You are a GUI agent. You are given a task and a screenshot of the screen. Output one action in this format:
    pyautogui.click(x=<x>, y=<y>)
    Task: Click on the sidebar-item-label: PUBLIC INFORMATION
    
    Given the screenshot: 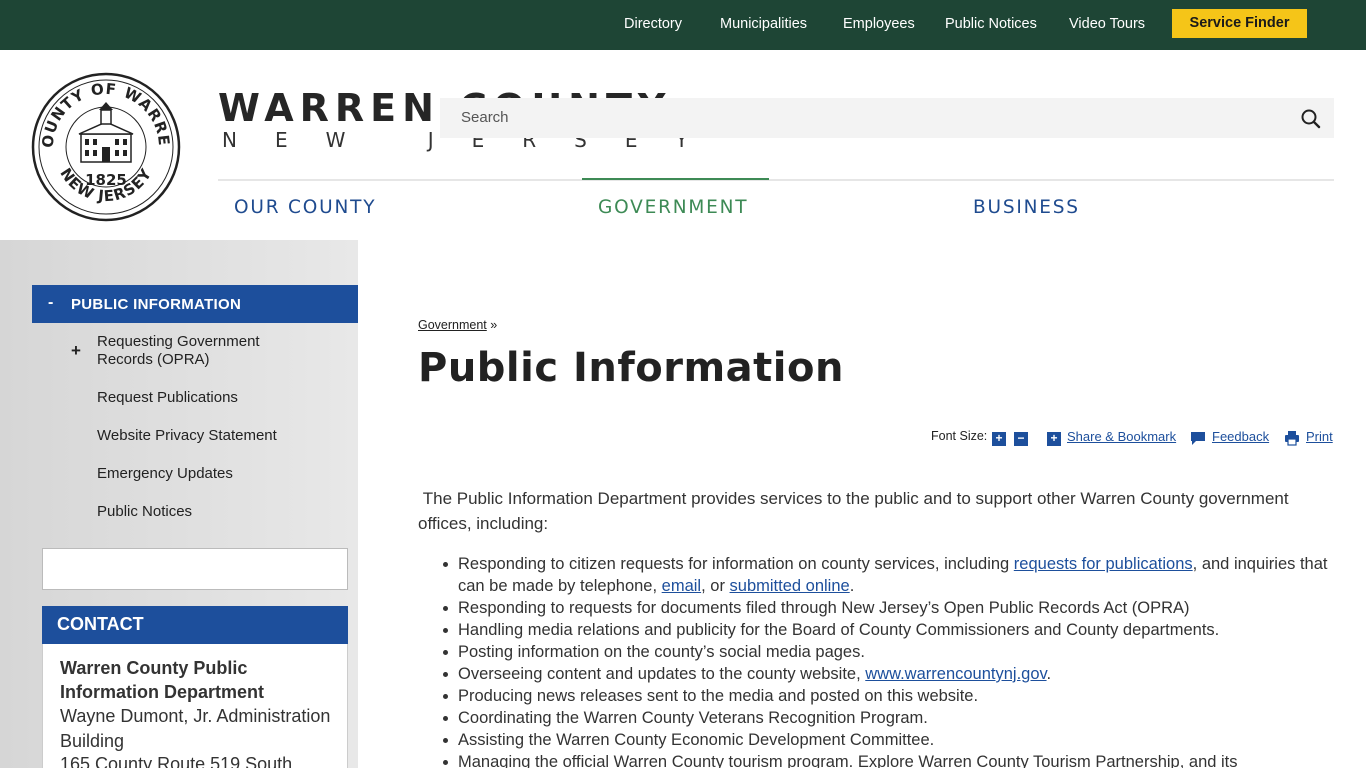 What is the action you would take?
    pyautogui.click(x=156, y=304)
    